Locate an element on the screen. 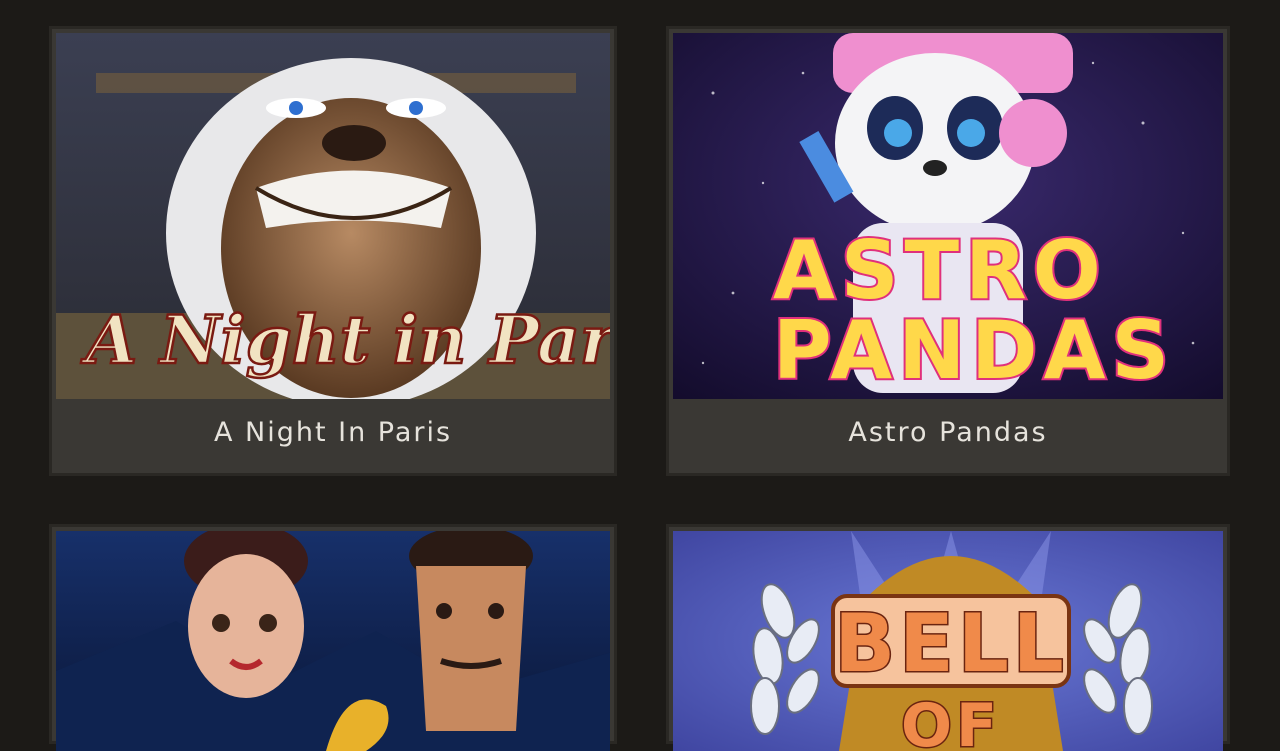  couple-characters-thumbnail-icon is located at coordinates (333, 641).